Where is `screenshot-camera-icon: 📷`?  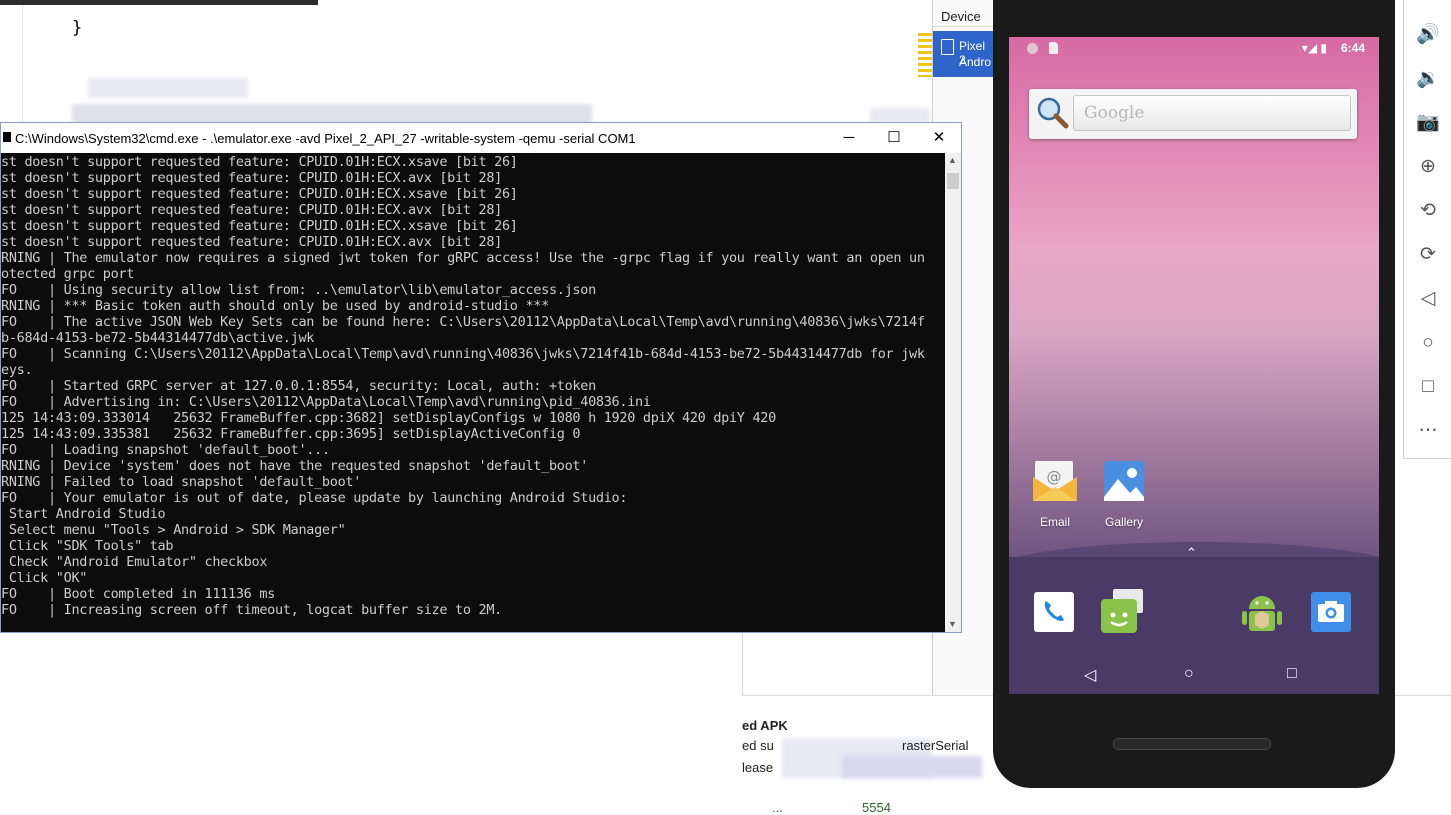
screenshot-camera-icon: 📷 is located at coordinates (1427, 123).